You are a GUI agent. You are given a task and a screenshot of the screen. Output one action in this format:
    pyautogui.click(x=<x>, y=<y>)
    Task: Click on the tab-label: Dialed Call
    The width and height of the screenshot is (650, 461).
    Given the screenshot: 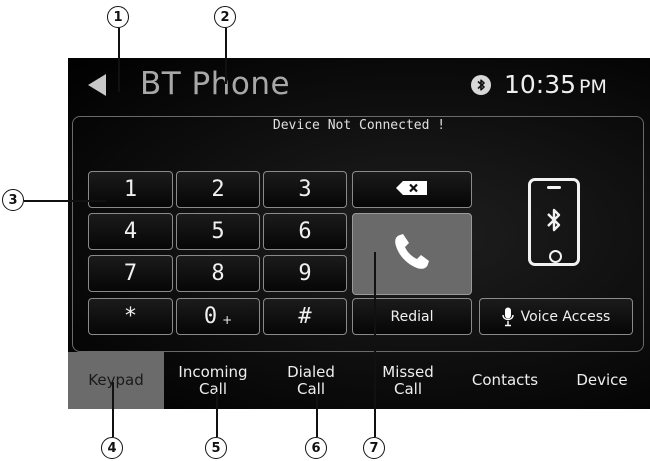 What is the action you would take?
    pyautogui.click(x=311, y=380)
    